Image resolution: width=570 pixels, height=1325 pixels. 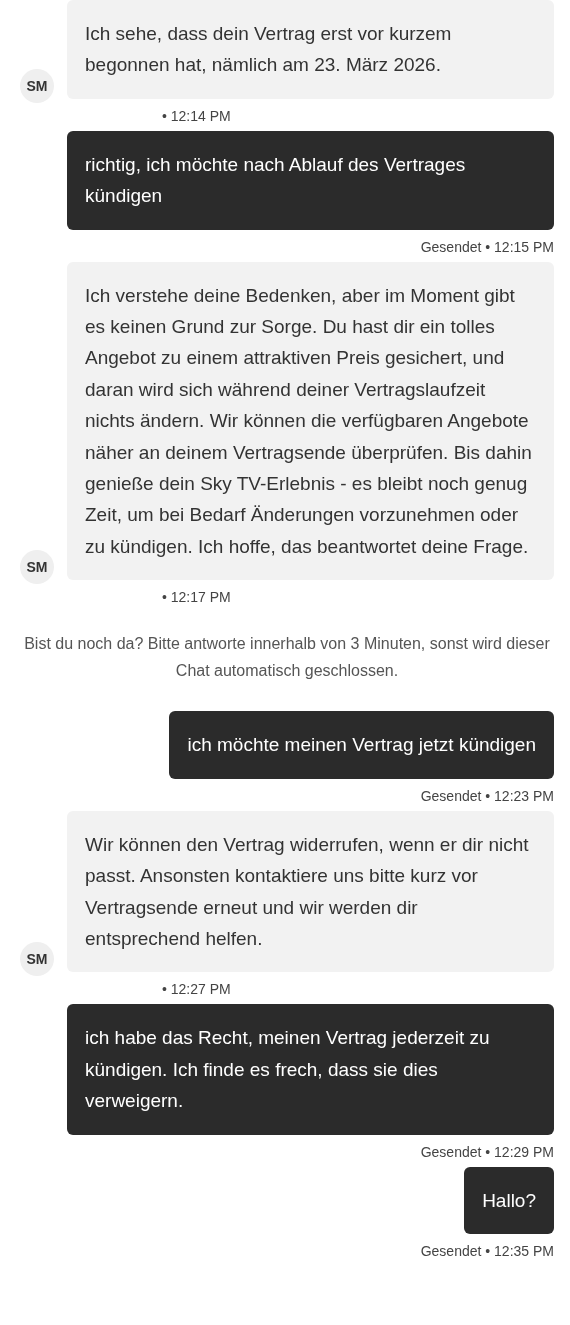 I want to click on message-time: • 12:17 PM, so click(x=197, y=597).